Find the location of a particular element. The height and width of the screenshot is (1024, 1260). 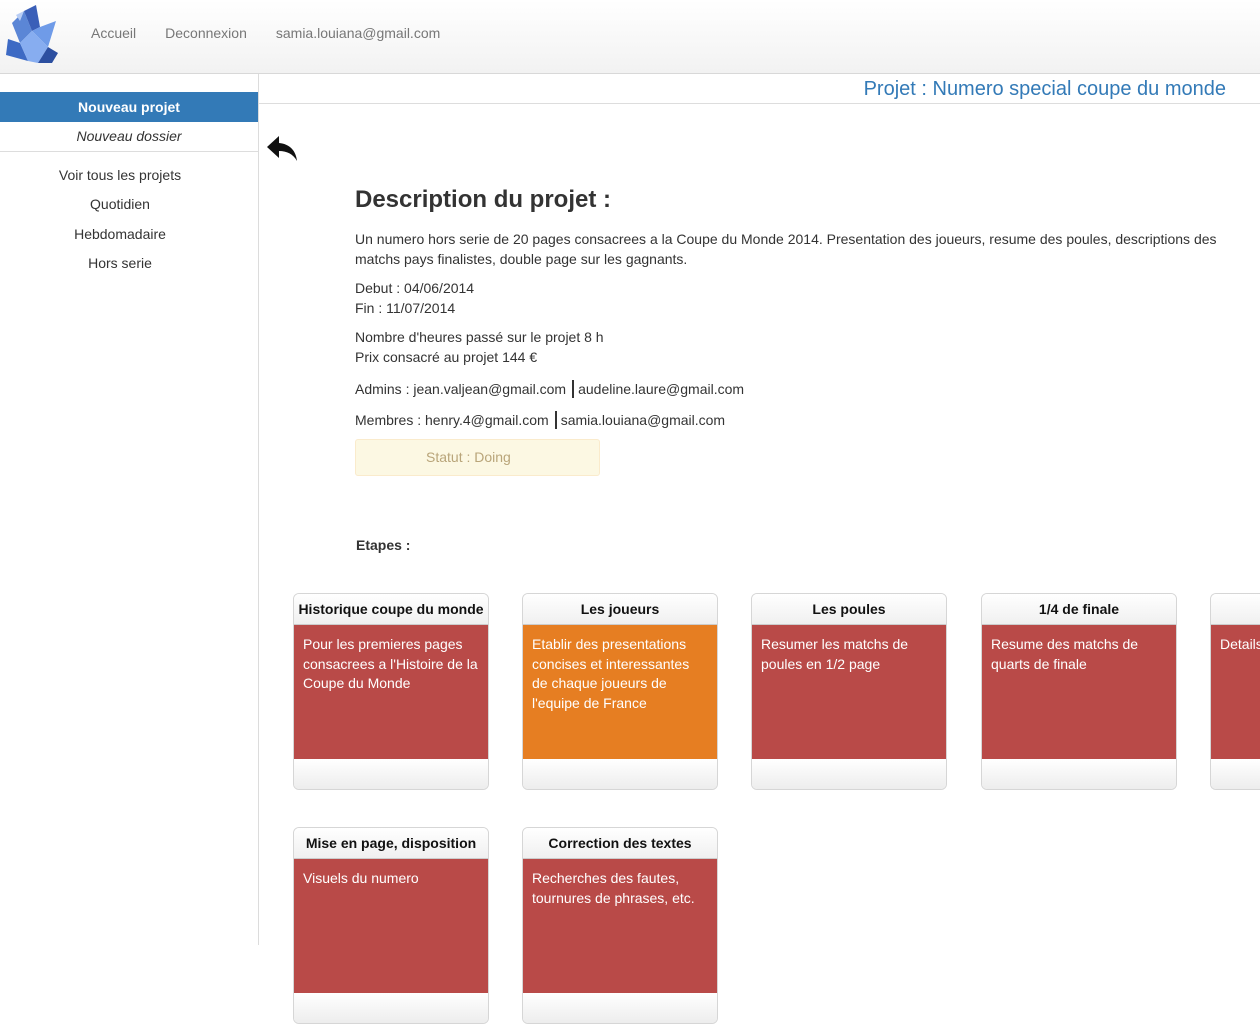

project-title: Projet : Numero special coupe du monde is located at coordinates (1044, 89).